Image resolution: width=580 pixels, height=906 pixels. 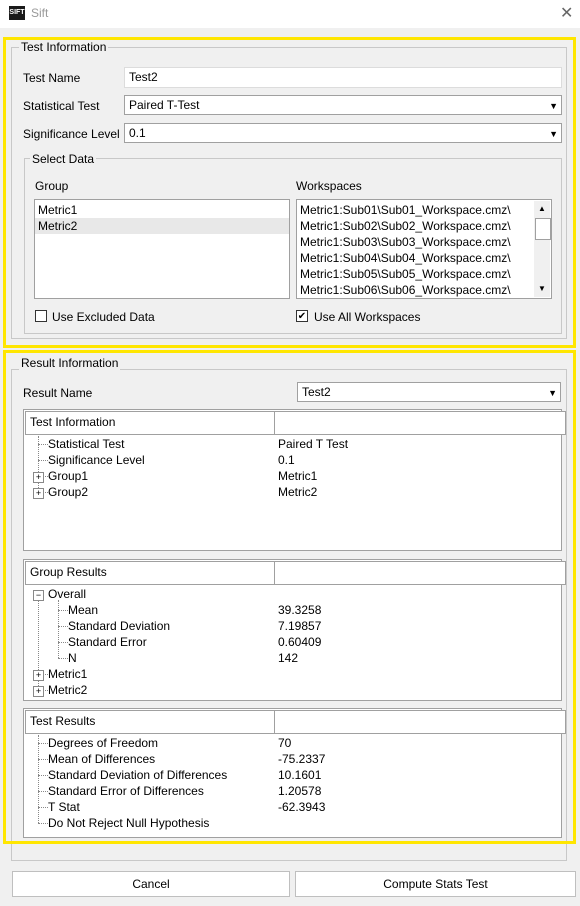 I want to click on window-title: Sift, so click(x=40, y=13).